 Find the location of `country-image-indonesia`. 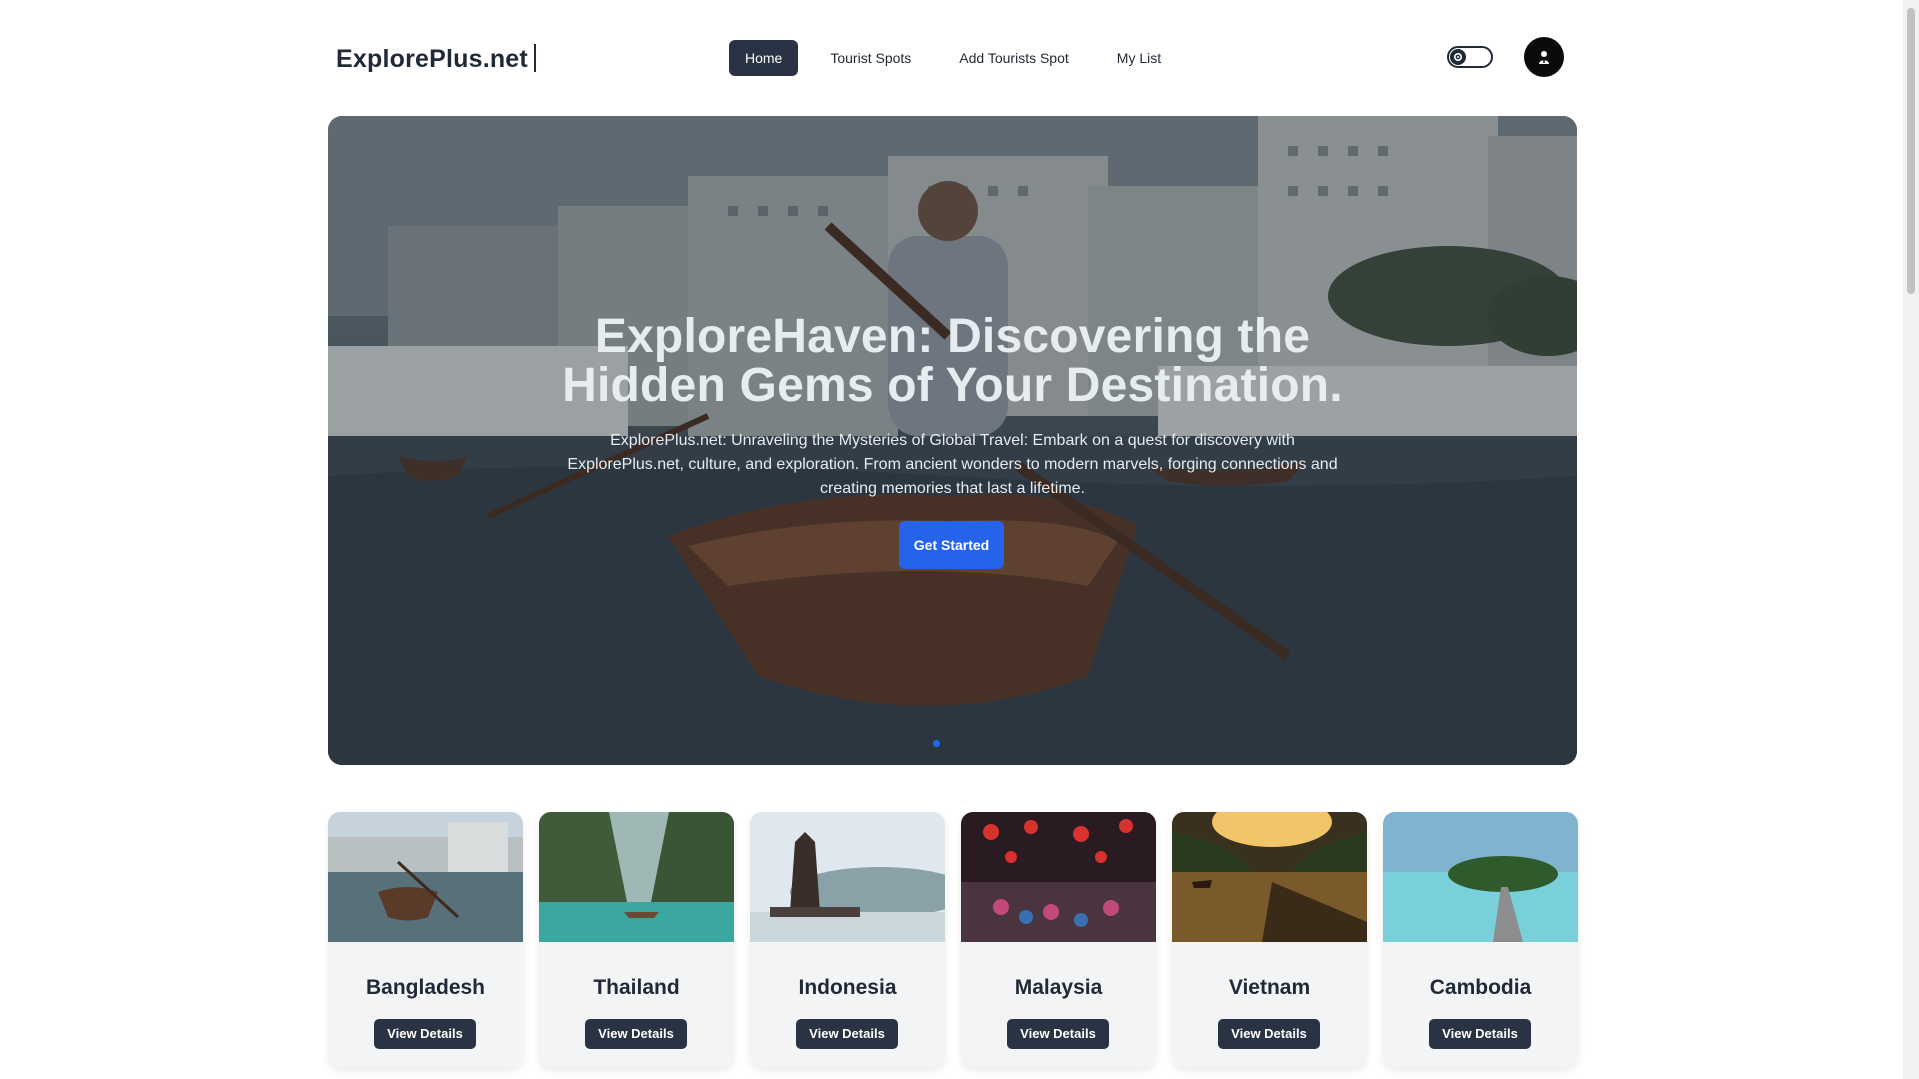

country-image-indonesia is located at coordinates (847, 877).